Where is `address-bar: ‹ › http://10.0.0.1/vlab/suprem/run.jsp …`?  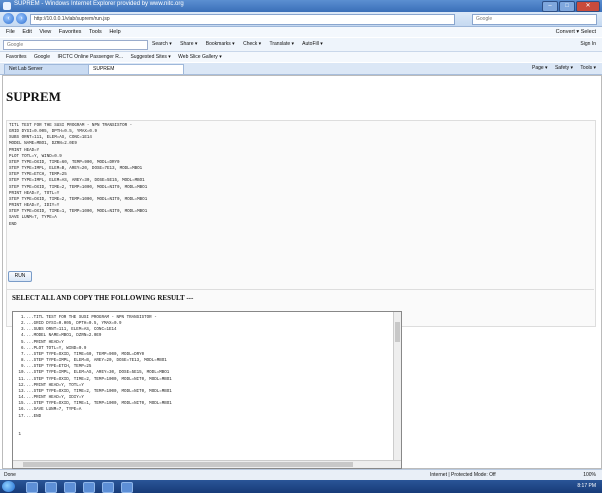
address-bar: ‹ › http://10.0.0.1/vlab/suprem/run.jsp … is located at coordinates (301, 19).